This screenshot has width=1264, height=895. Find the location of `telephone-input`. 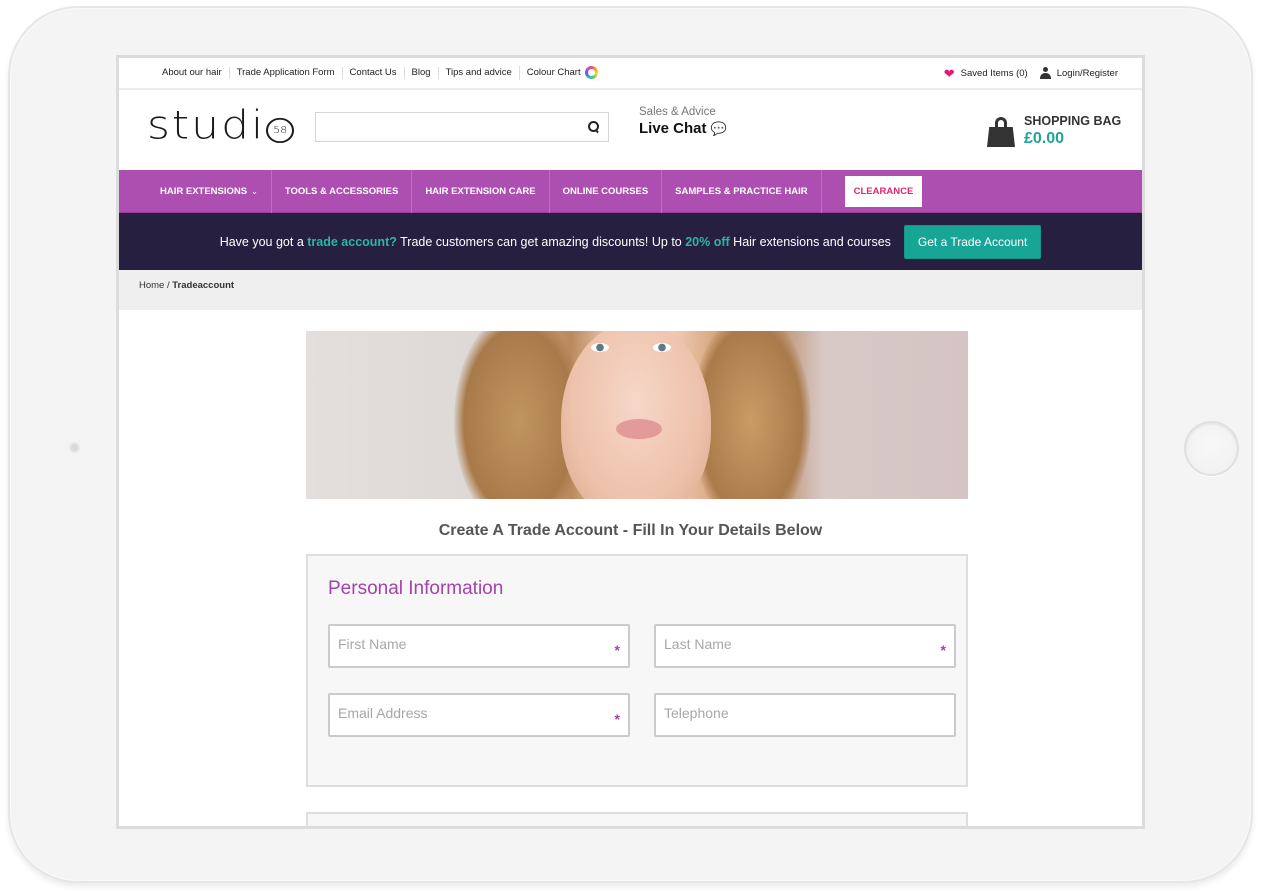

telephone-input is located at coordinates (805, 715).